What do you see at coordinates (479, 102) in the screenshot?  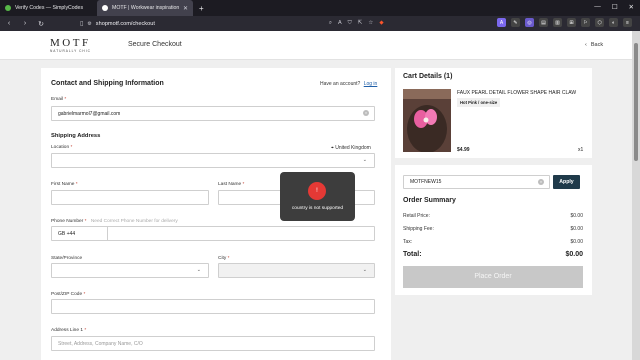 I see `variant-badge: Hot Pink / one-size` at bounding box center [479, 102].